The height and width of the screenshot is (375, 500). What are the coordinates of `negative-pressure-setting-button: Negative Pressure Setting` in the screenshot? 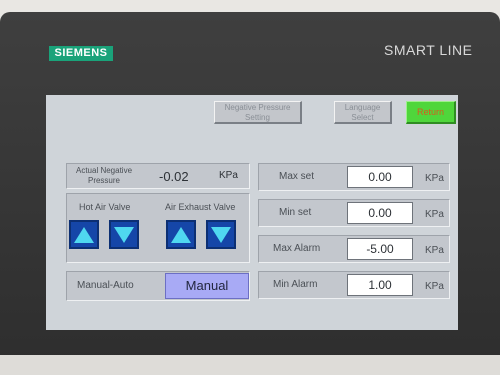 It's located at (258, 112).